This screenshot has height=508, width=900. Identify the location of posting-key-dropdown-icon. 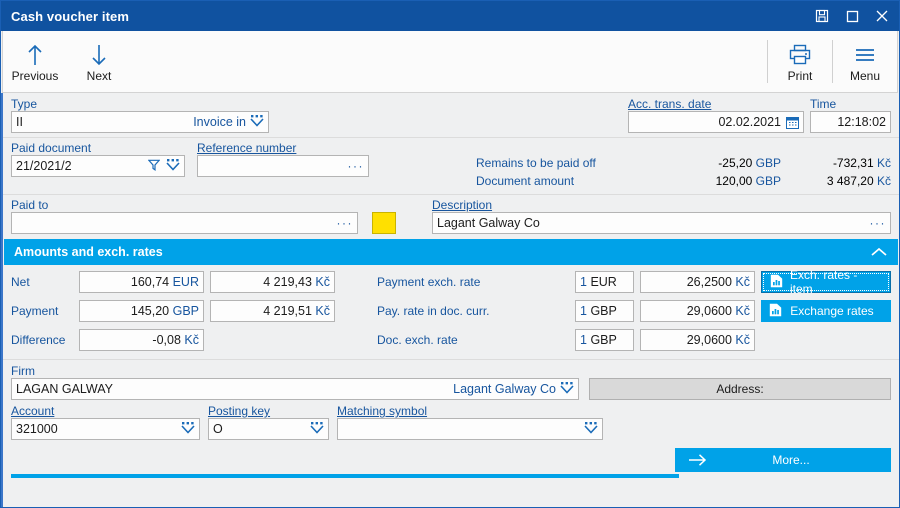
(317, 429).